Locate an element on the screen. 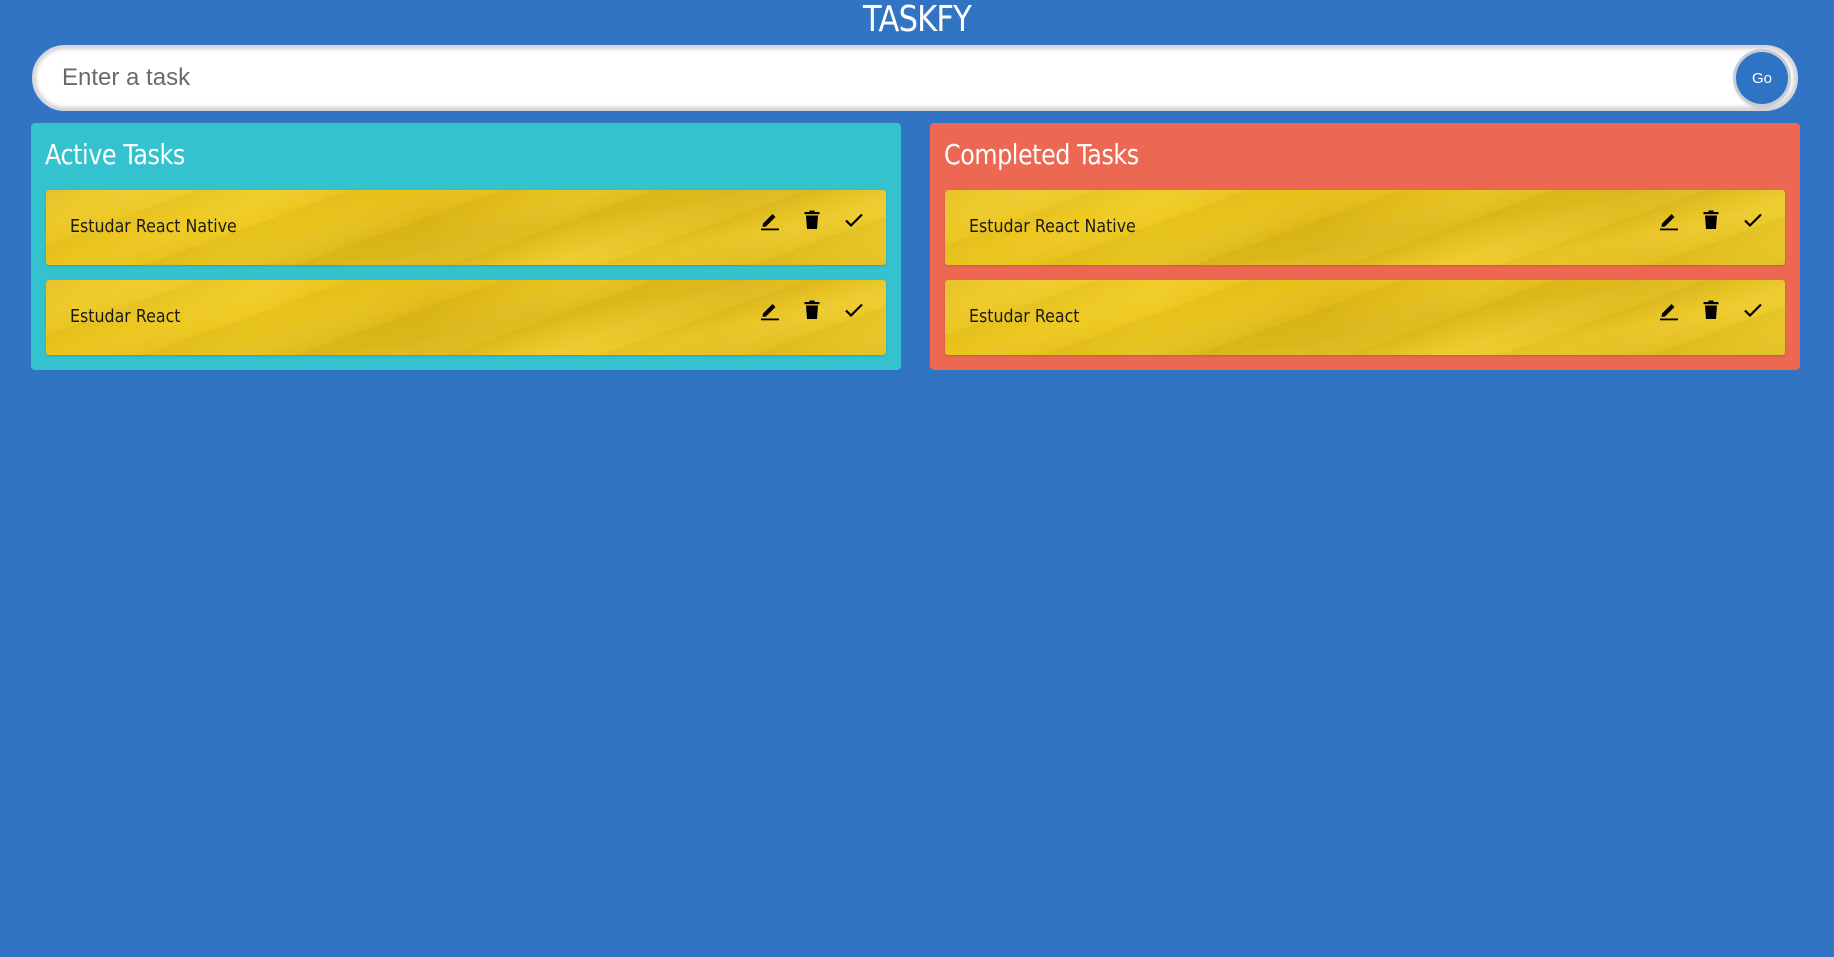 The image size is (1834, 957). task-input is located at coordinates (862, 78).